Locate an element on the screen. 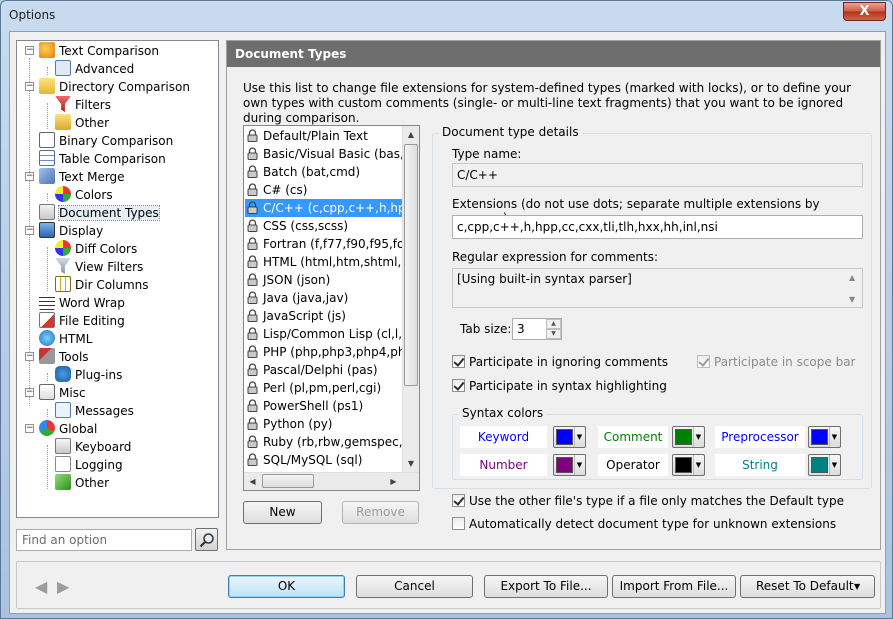 The image size is (893, 619). tree-item-tools: Tools is located at coordinates (65, 357).